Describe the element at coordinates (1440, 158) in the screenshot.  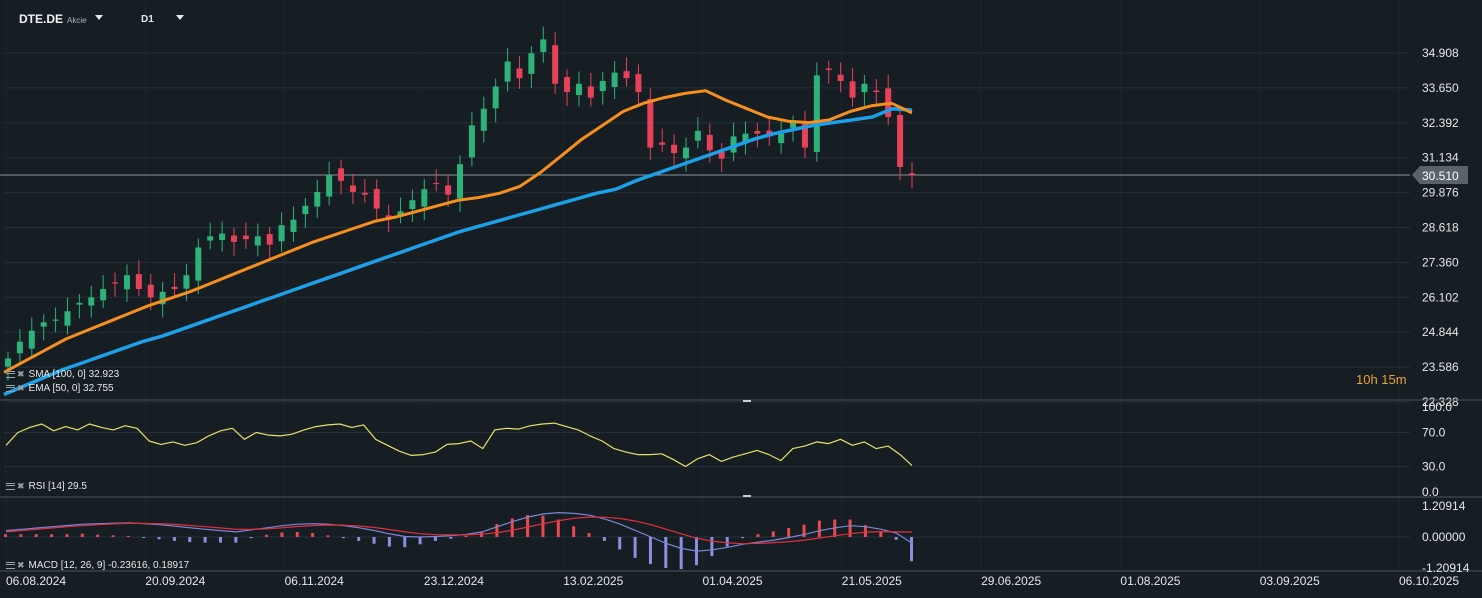
I see `price-tick-label: 31.134` at that location.